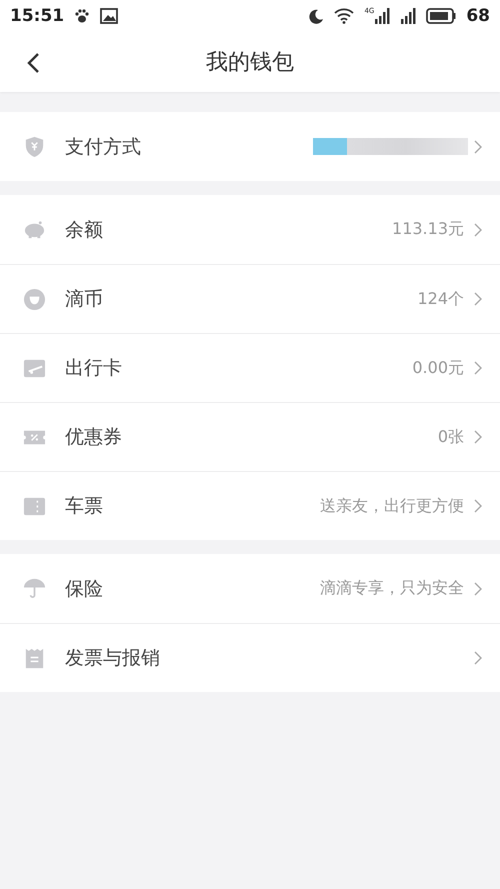 Image resolution: width=500 pixels, height=889 pixels. Describe the element at coordinates (84, 299) in the screenshot. I see `row-label: 滴币` at that location.